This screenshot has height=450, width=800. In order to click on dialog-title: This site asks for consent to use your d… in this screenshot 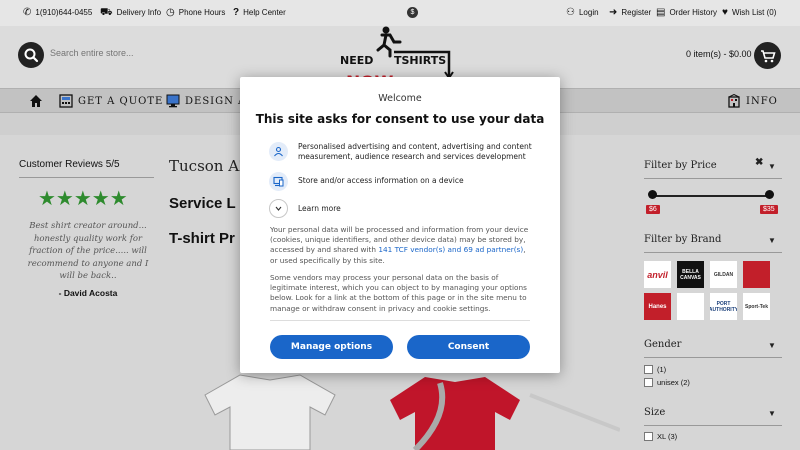, I will do `click(400, 119)`.